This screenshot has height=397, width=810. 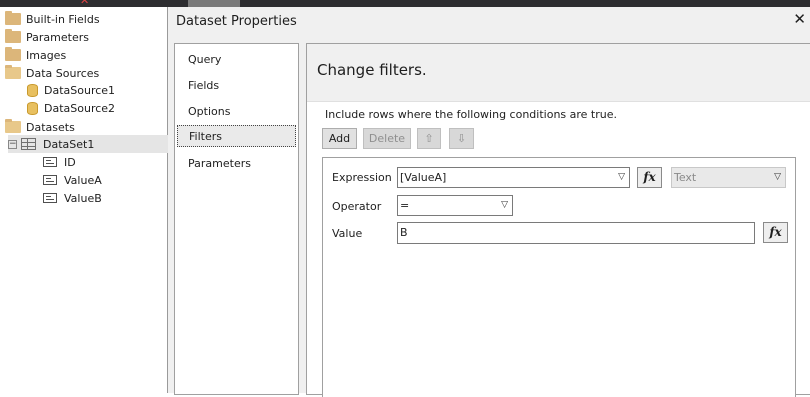 I want to click on tree-item-datasets: Datasets, so click(x=40, y=127).